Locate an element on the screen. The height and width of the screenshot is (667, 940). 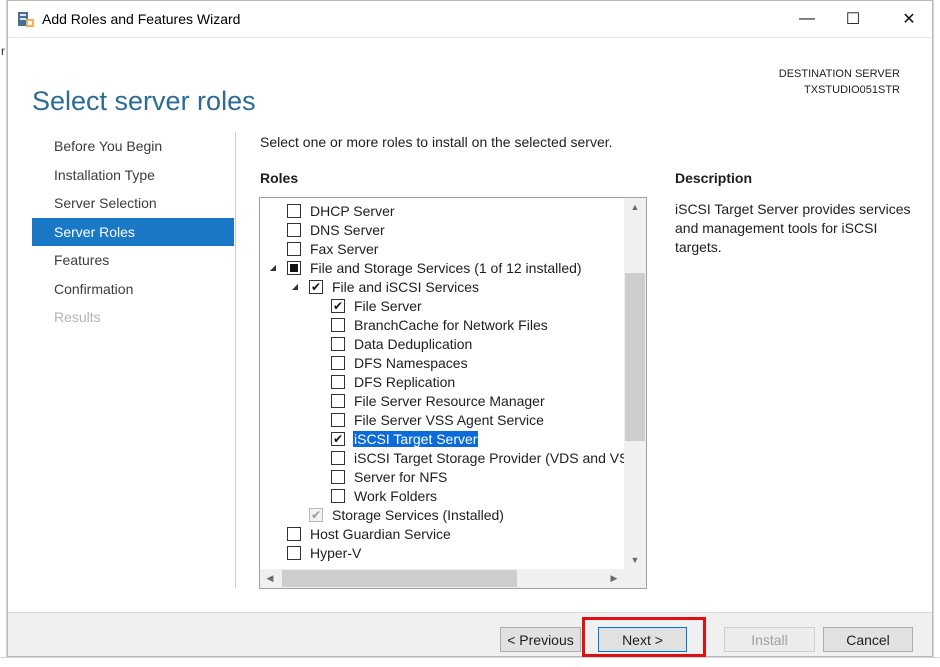
description-heading: Description is located at coordinates (714, 178).